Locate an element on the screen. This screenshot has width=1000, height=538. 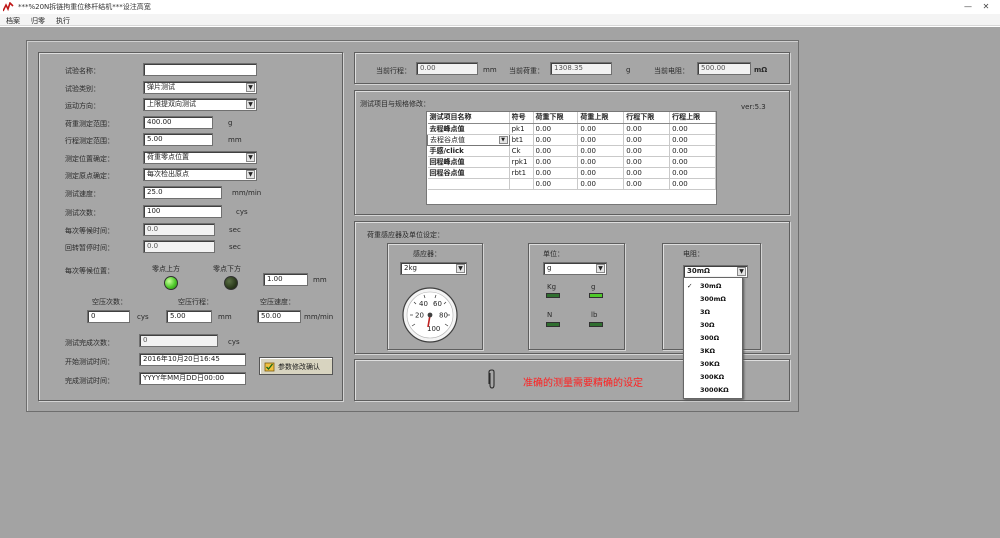
spec-row: 去程峰点值 pk1 0.00 0.00 0.00 0.00 is located at coordinates (571, 129).